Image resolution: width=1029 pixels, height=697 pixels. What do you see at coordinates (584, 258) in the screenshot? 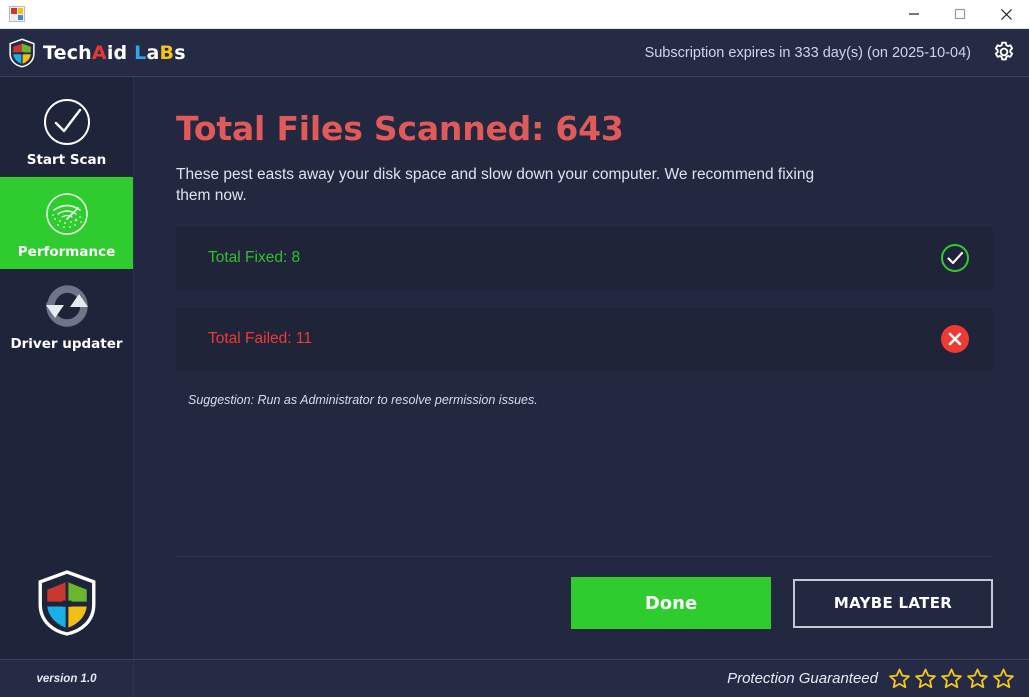
I see `result-row-fixed: Total Fixed: 8` at bounding box center [584, 258].